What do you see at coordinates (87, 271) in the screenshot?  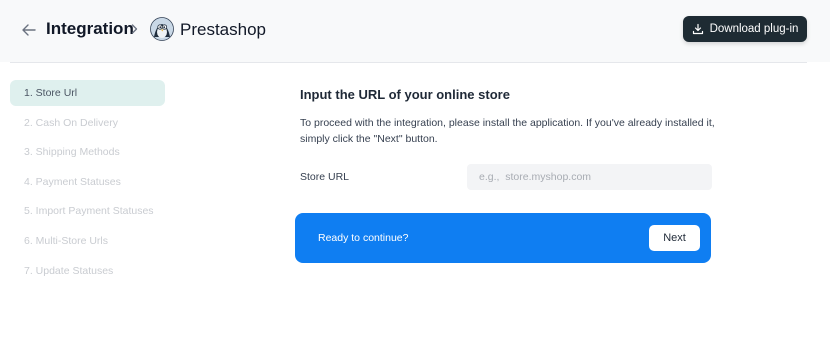 I see `step-update-statuses: 7. Update Statuses` at bounding box center [87, 271].